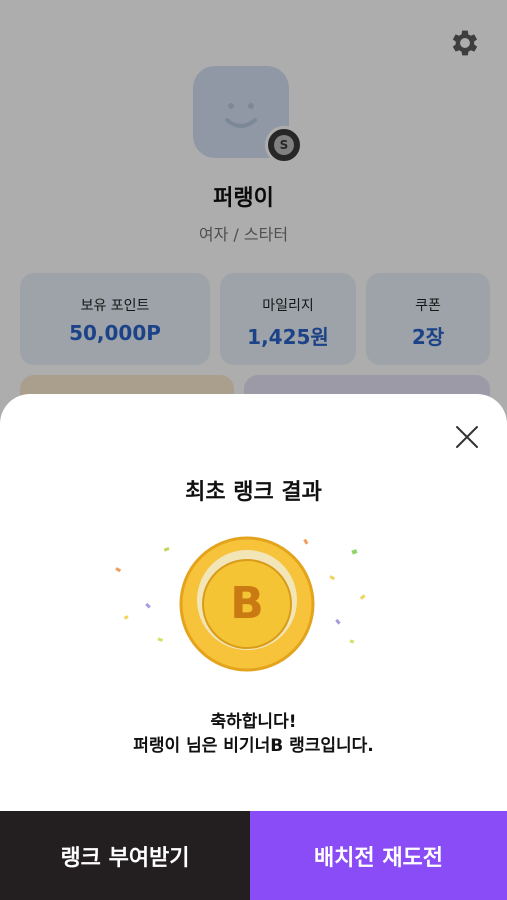 This screenshot has width=507, height=900. Describe the element at coordinates (247, 603) in the screenshot. I see `rank-letter: B` at that location.